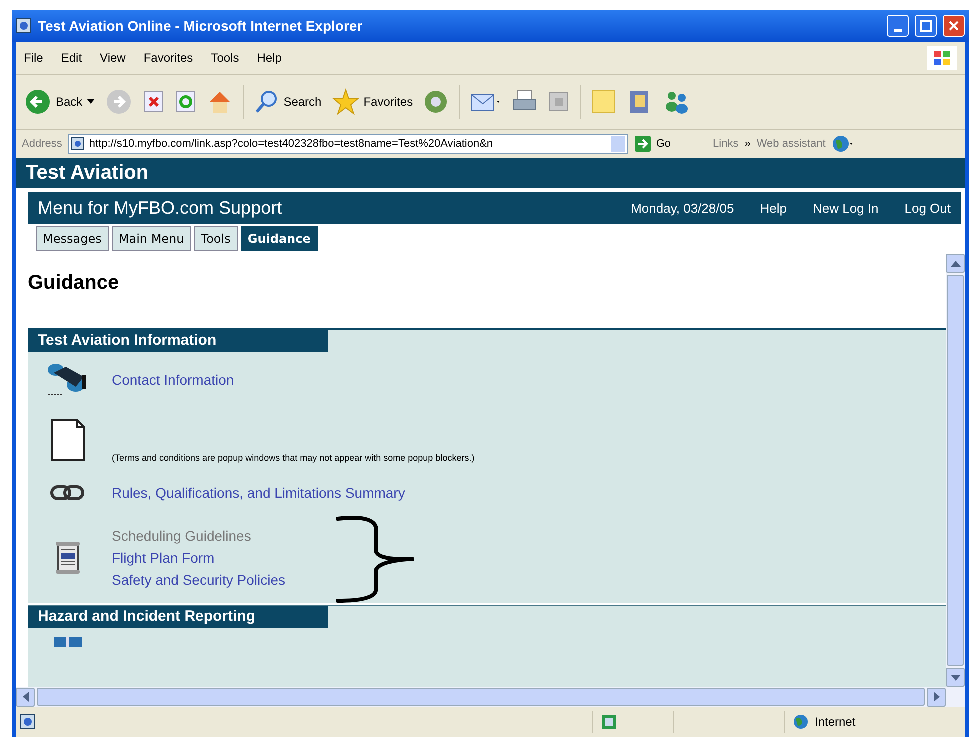  What do you see at coordinates (72, 238) in the screenshot?
I see `tab: Messages` at bounding box center [72, 238].